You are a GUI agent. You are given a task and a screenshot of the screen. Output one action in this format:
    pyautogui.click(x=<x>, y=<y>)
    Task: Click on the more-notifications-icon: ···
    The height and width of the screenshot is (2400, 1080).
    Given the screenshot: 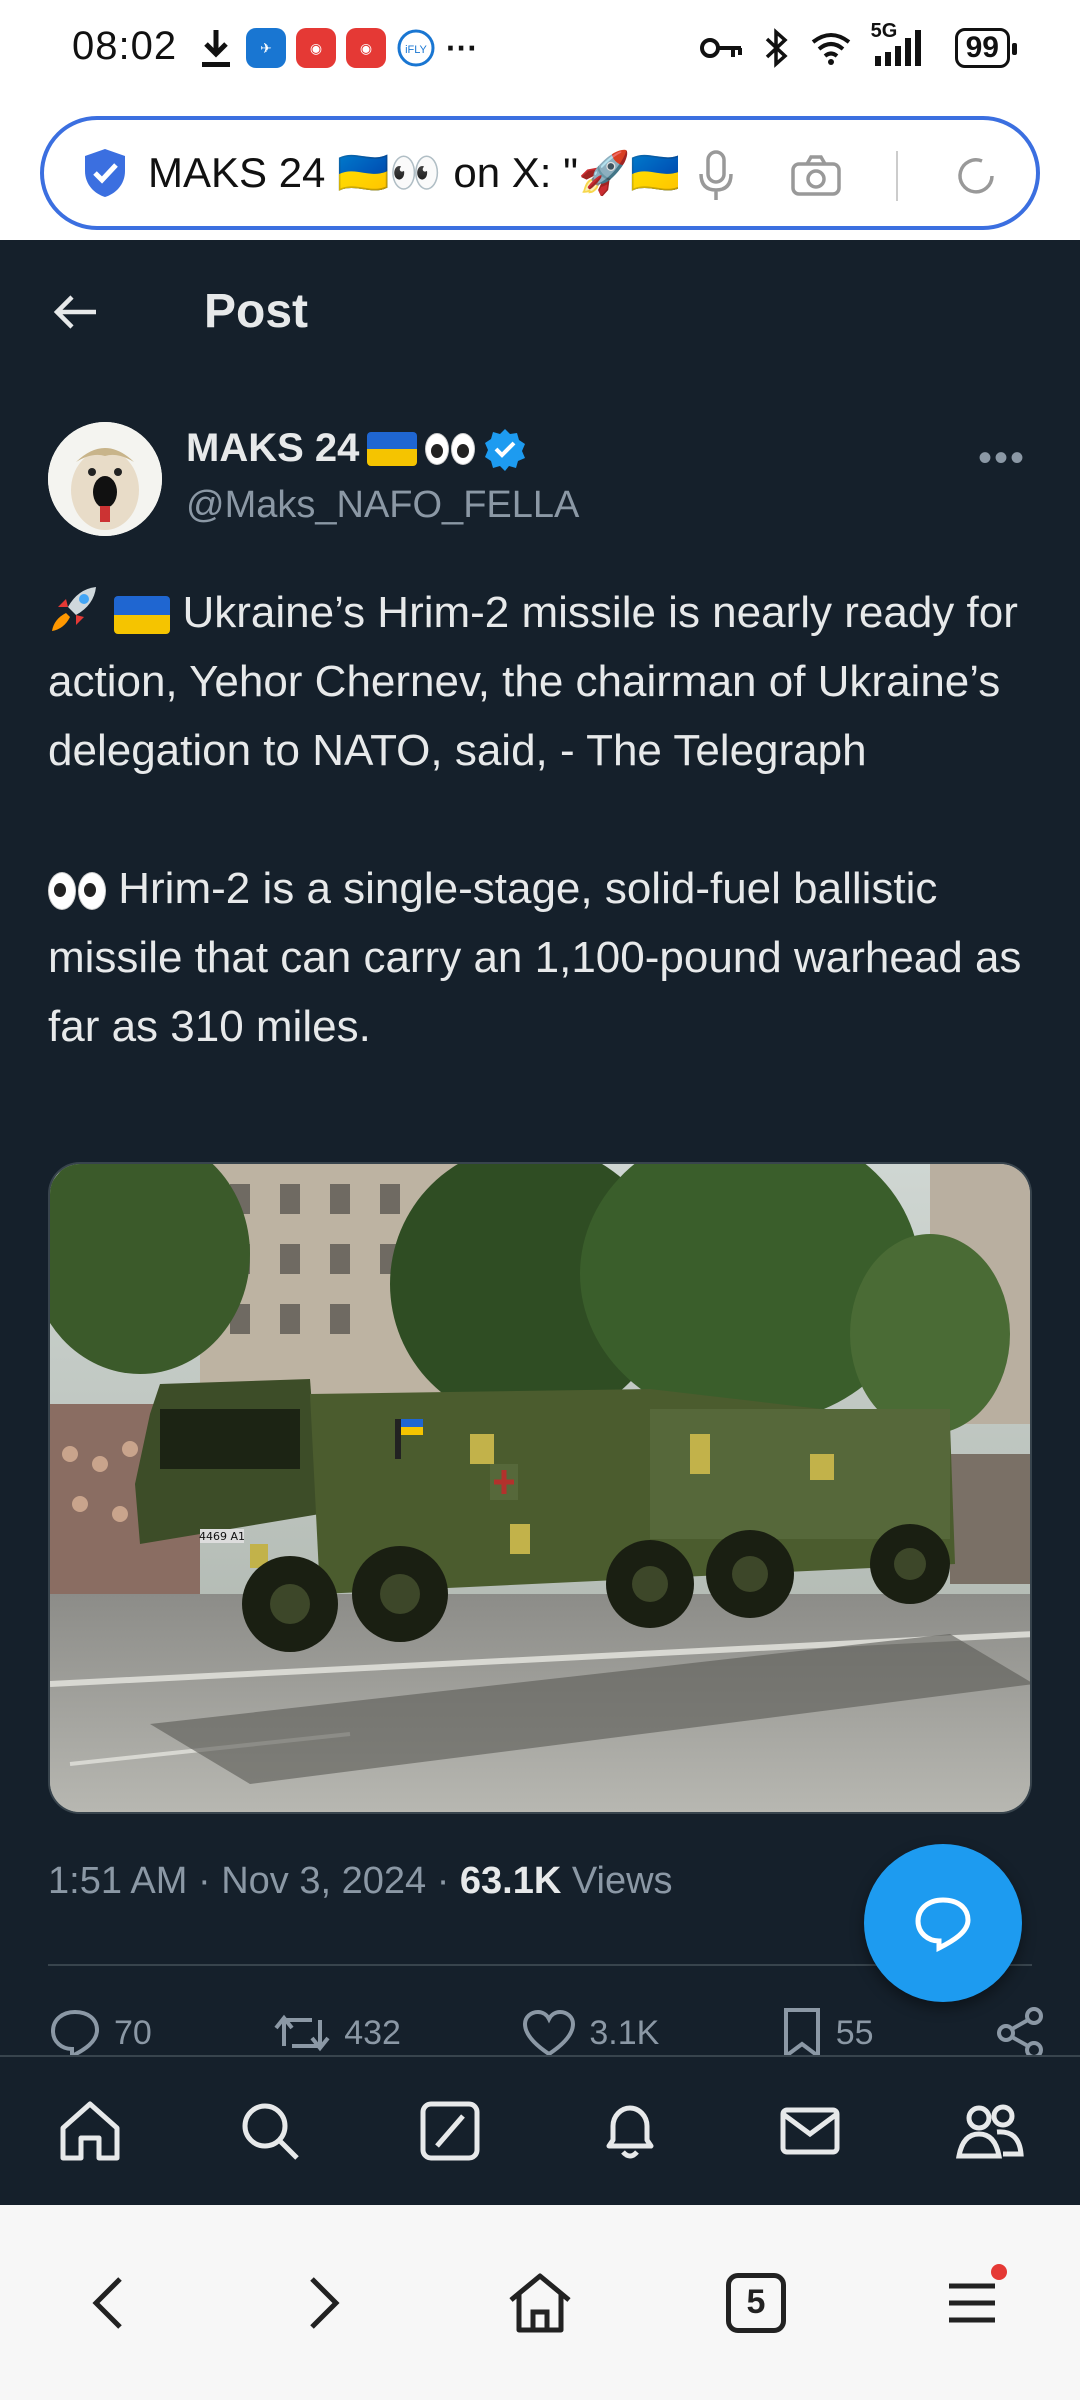 What is the action you would take?
    pyautogui.click(x=462, y=47)
    